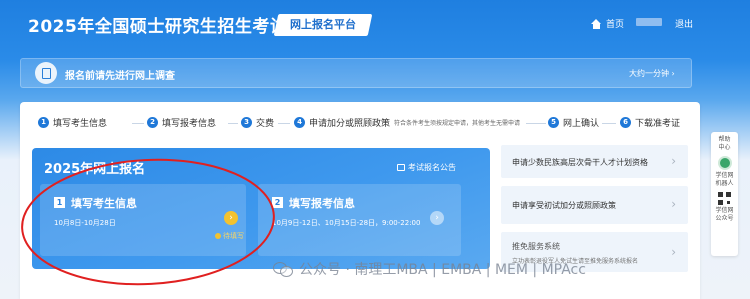  Describe the element at coordinates (724, 179) in the screenshot. I see `robot-label: 学信网机器人` at that location.